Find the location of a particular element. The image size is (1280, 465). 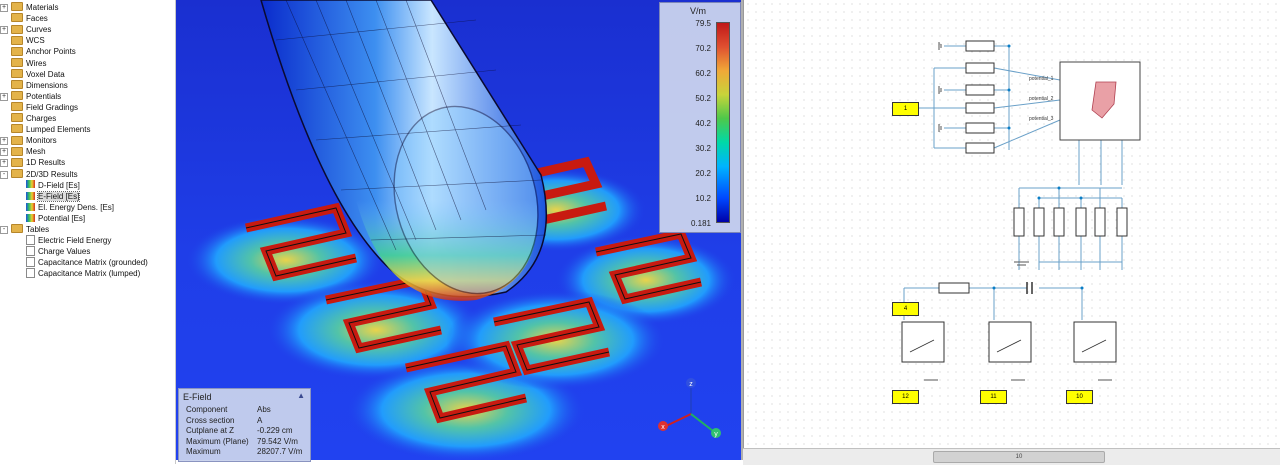

info-key: Cross section is located at coordinates (210, 420).